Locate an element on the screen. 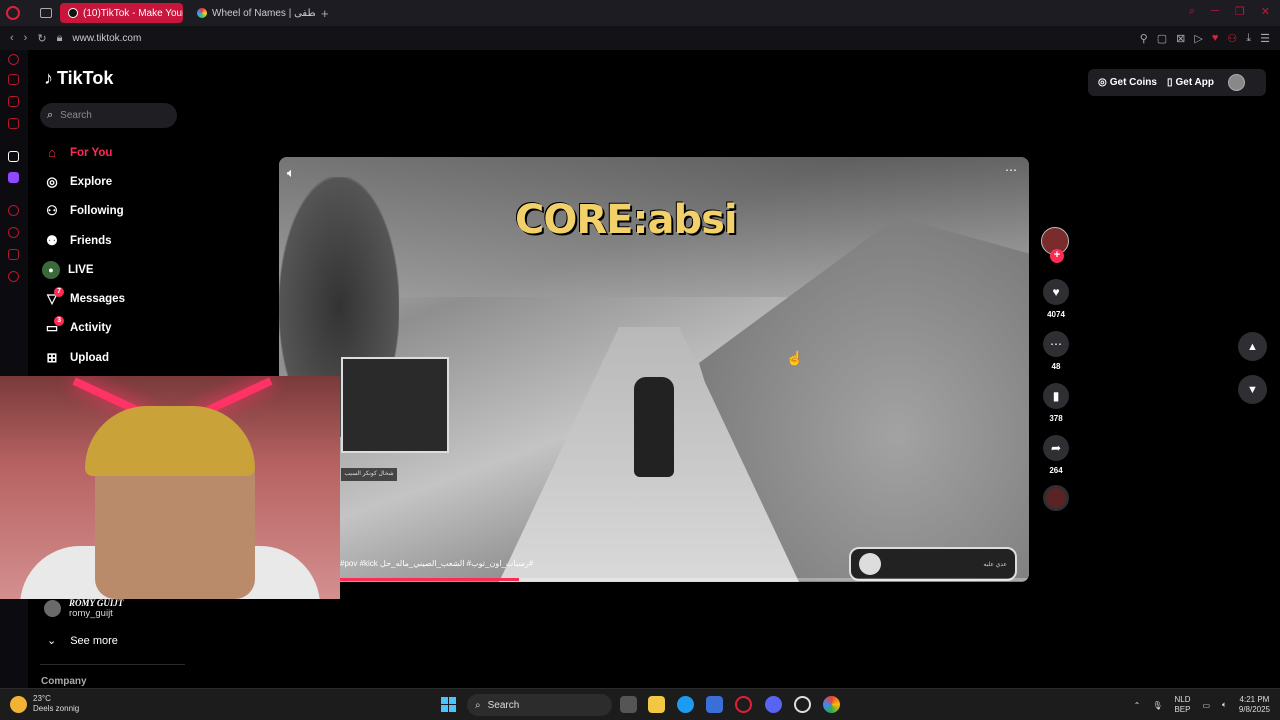 The image size is (1280, 720). author-avatar: + is located at coordinates (1055, 245).